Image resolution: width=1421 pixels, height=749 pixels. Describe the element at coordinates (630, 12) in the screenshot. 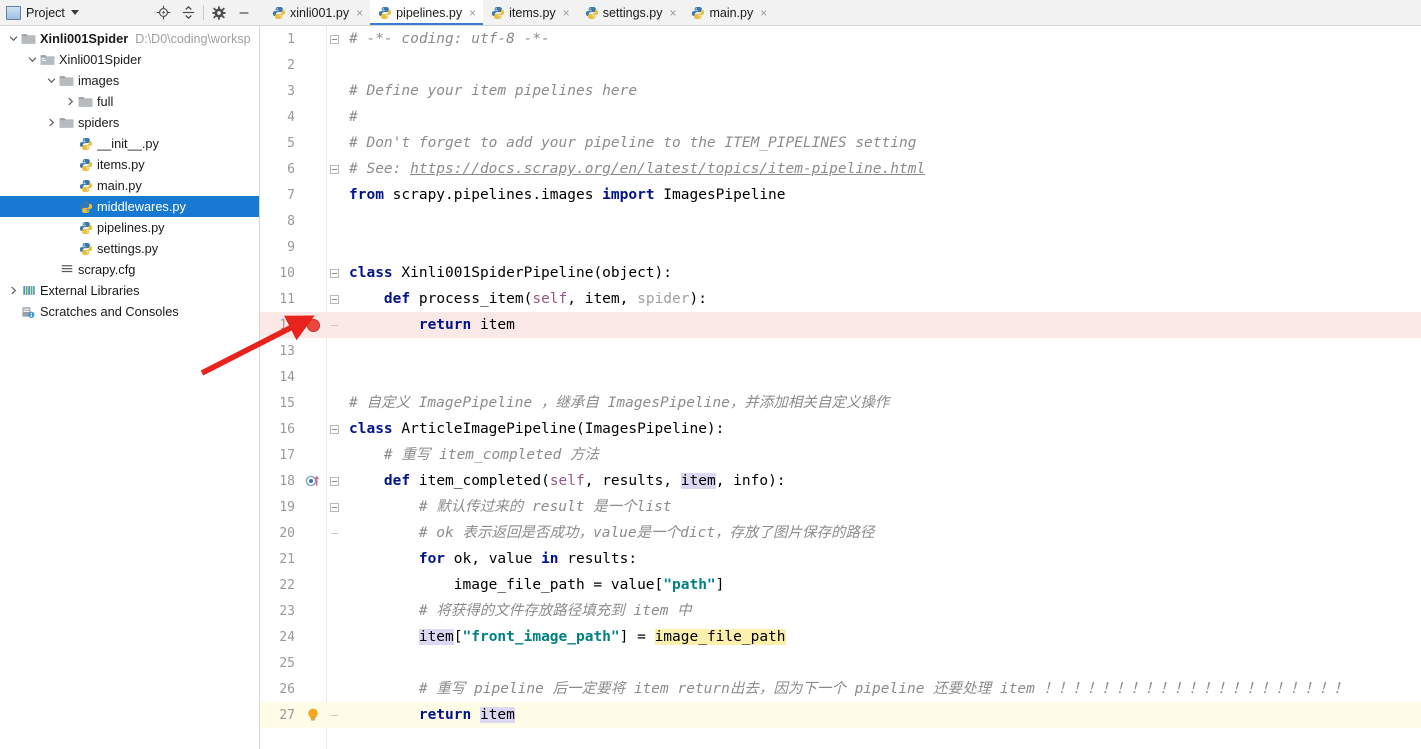

I see `editor-tab-settings-py: settings.py ×` at that location.